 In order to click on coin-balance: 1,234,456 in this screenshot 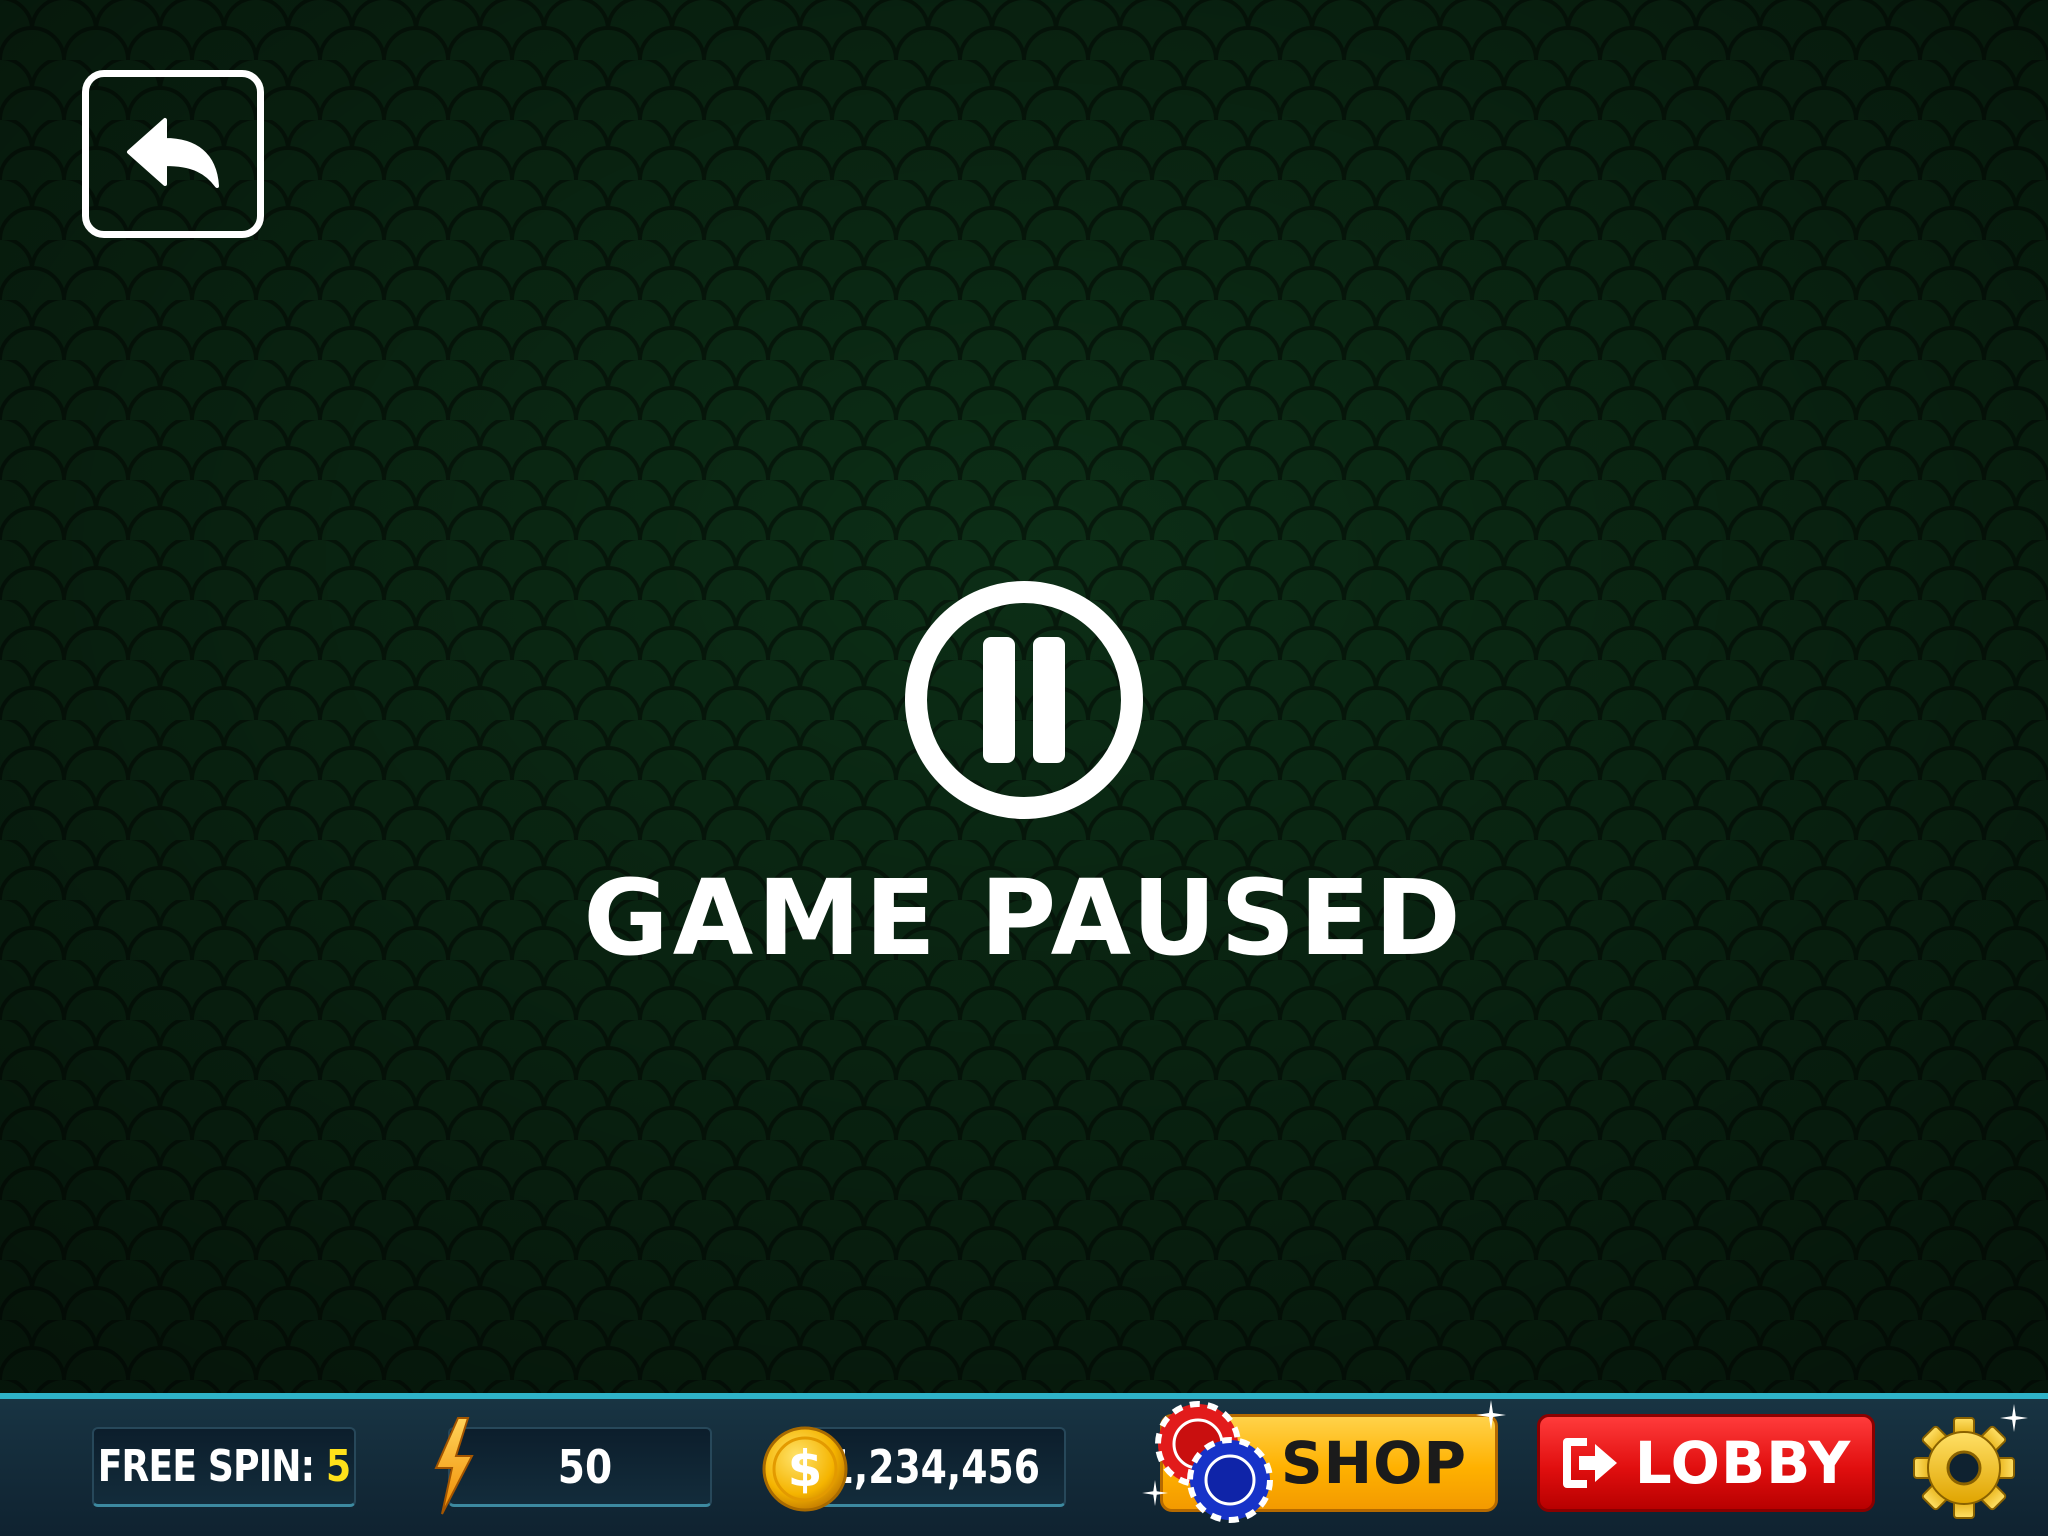, I will do `click(938, 1467)`.